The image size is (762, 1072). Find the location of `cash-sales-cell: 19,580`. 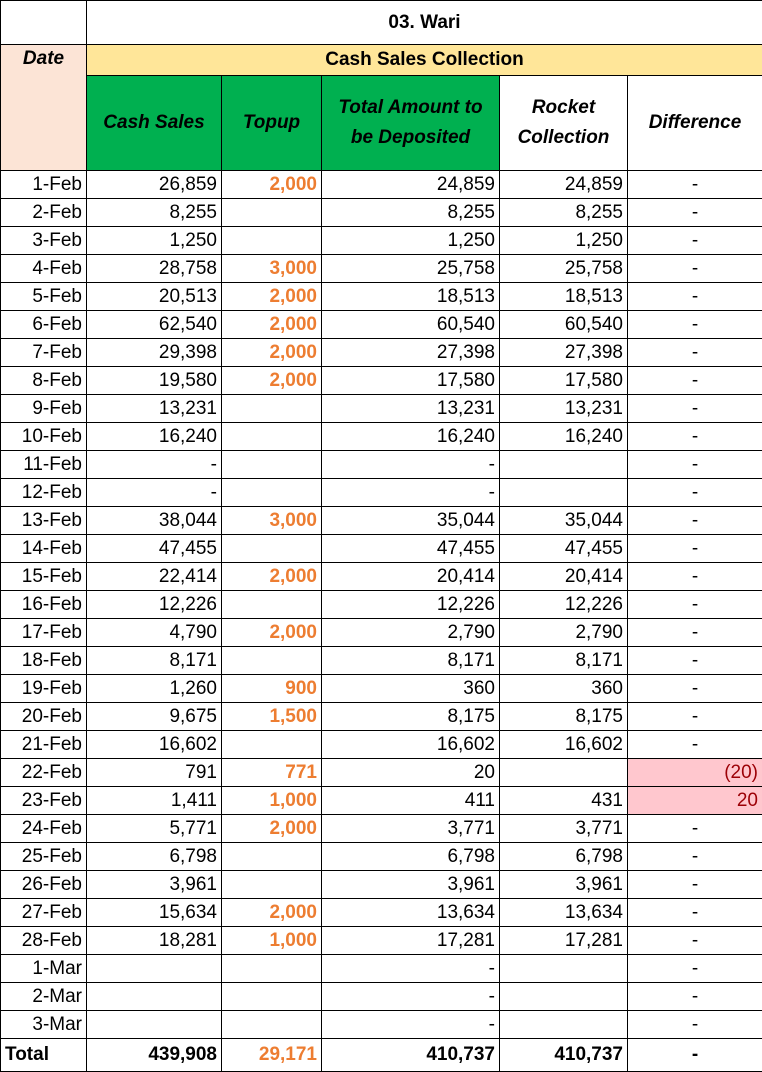

cash-sales-cell: 19,580 is located at coordinates (154, 381).